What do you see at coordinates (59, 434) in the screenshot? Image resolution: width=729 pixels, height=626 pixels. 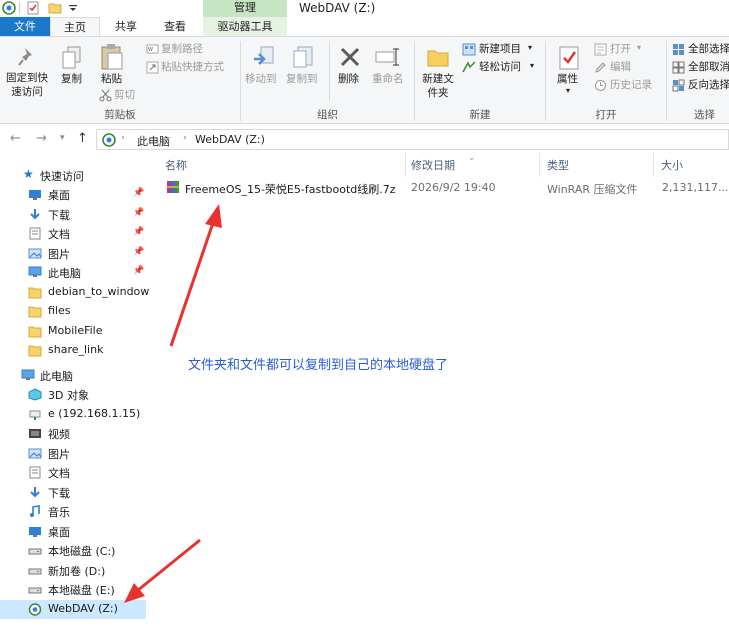 I see `nav-item-label: 视频` at bounding box center [59, 434].